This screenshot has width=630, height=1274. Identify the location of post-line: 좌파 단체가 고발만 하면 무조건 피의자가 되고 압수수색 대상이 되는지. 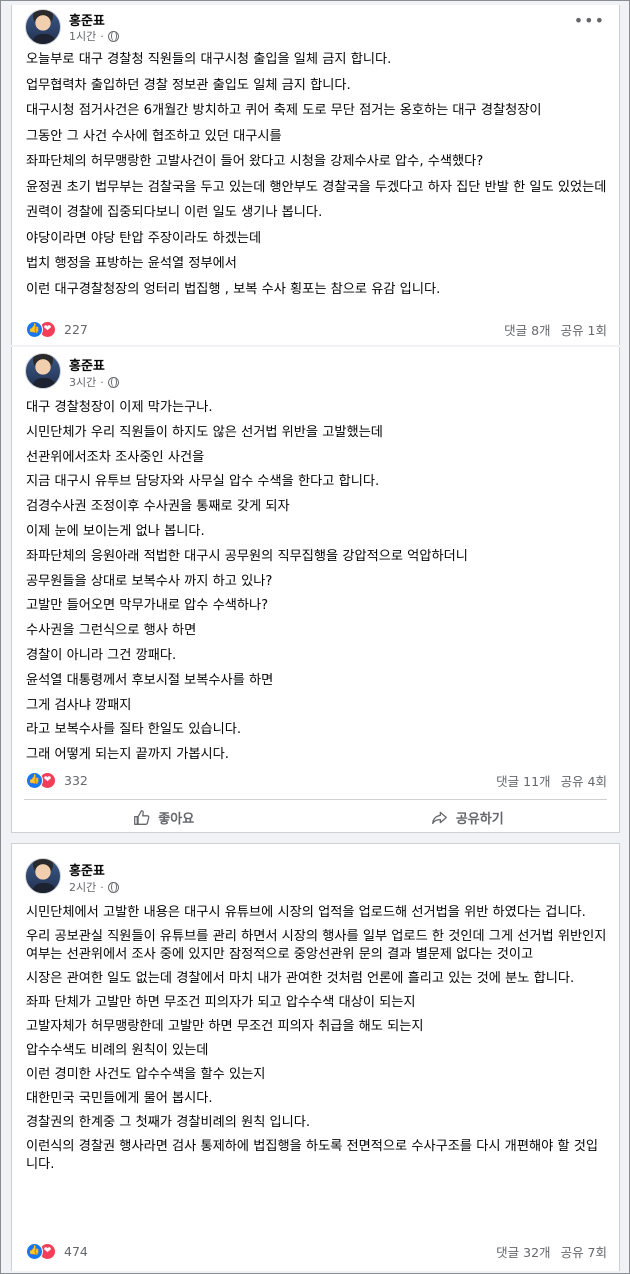
(221, 1002).